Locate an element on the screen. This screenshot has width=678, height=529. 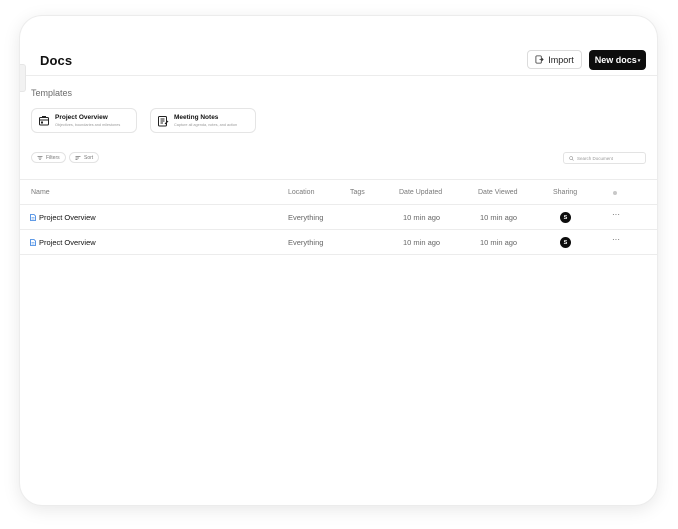
table-top-divider is located at coordinates (338, 179).